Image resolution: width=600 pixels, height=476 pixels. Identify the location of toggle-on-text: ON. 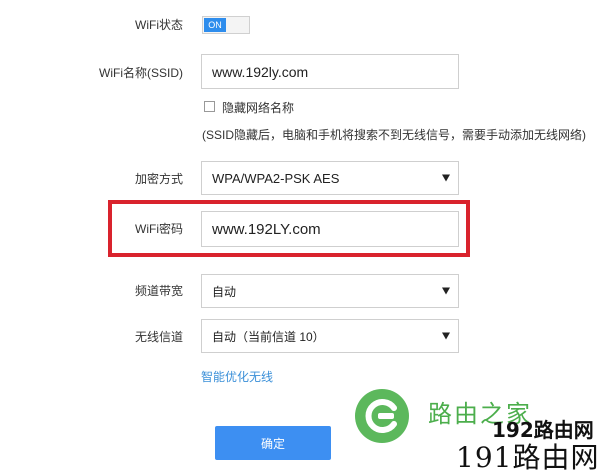
(215, 25).